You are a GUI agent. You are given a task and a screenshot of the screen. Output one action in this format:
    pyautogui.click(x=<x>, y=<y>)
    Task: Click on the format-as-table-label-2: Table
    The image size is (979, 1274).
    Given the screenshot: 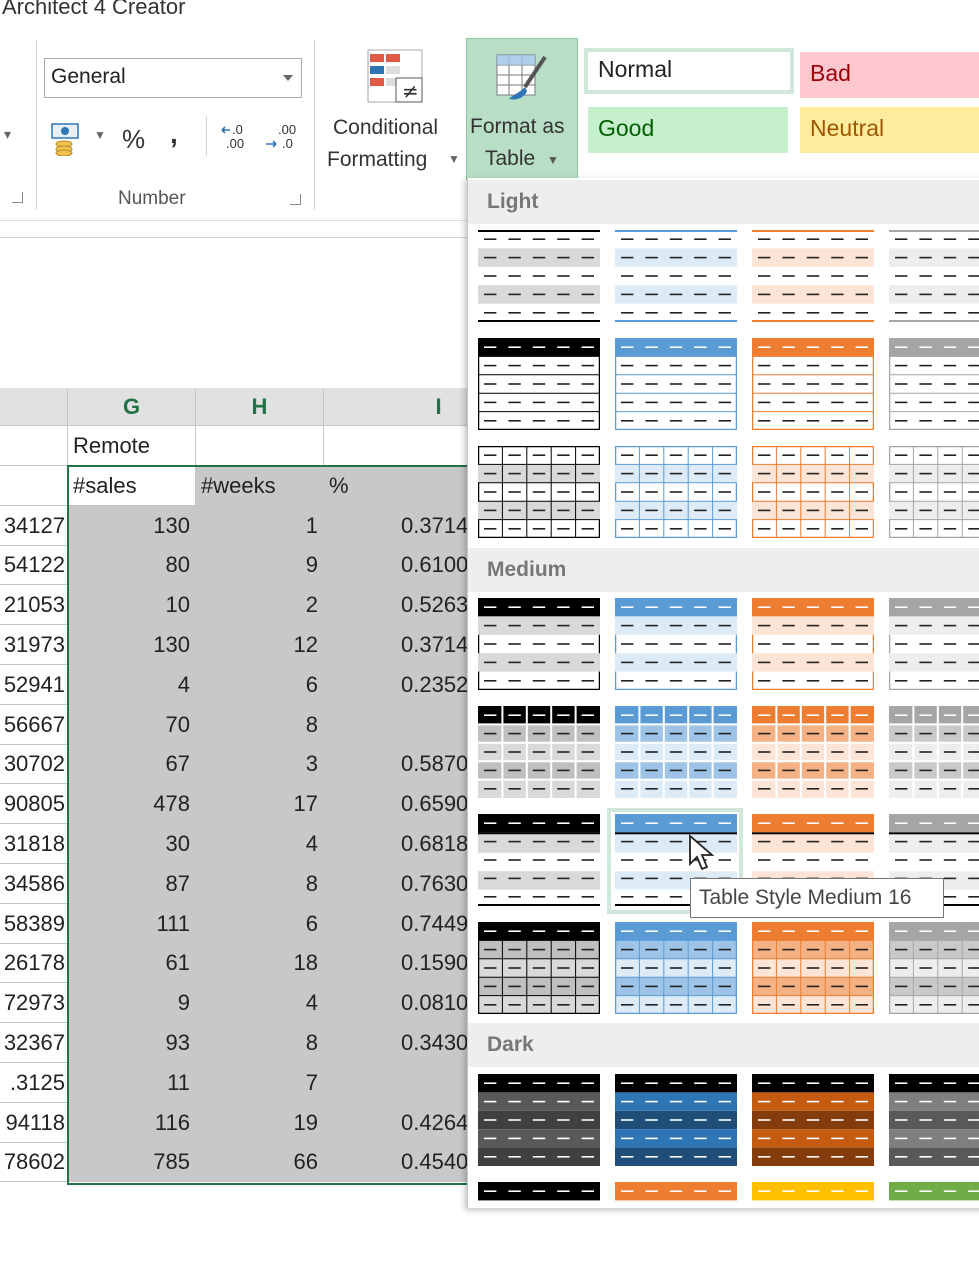 What is the action you would take?
    pyautogui.click(x=510, y=159)
    